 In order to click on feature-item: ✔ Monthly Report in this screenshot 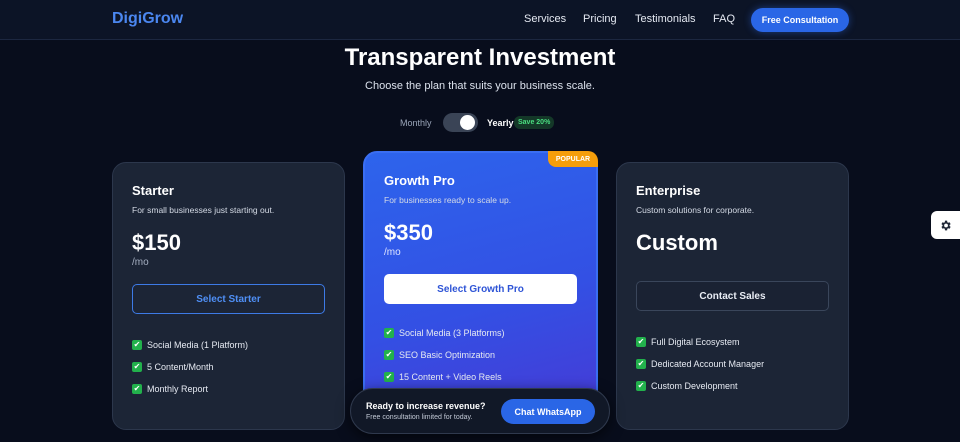, I will do `click(232, 389)`.